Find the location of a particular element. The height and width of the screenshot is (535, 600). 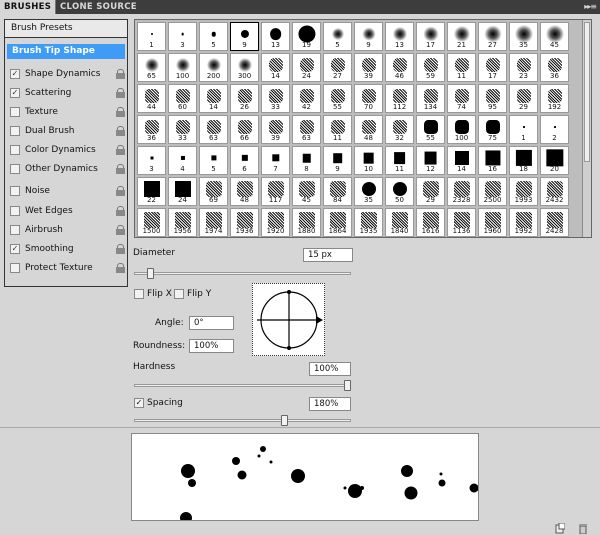

spacing-field: 180% is located at coordinates (330, 404).